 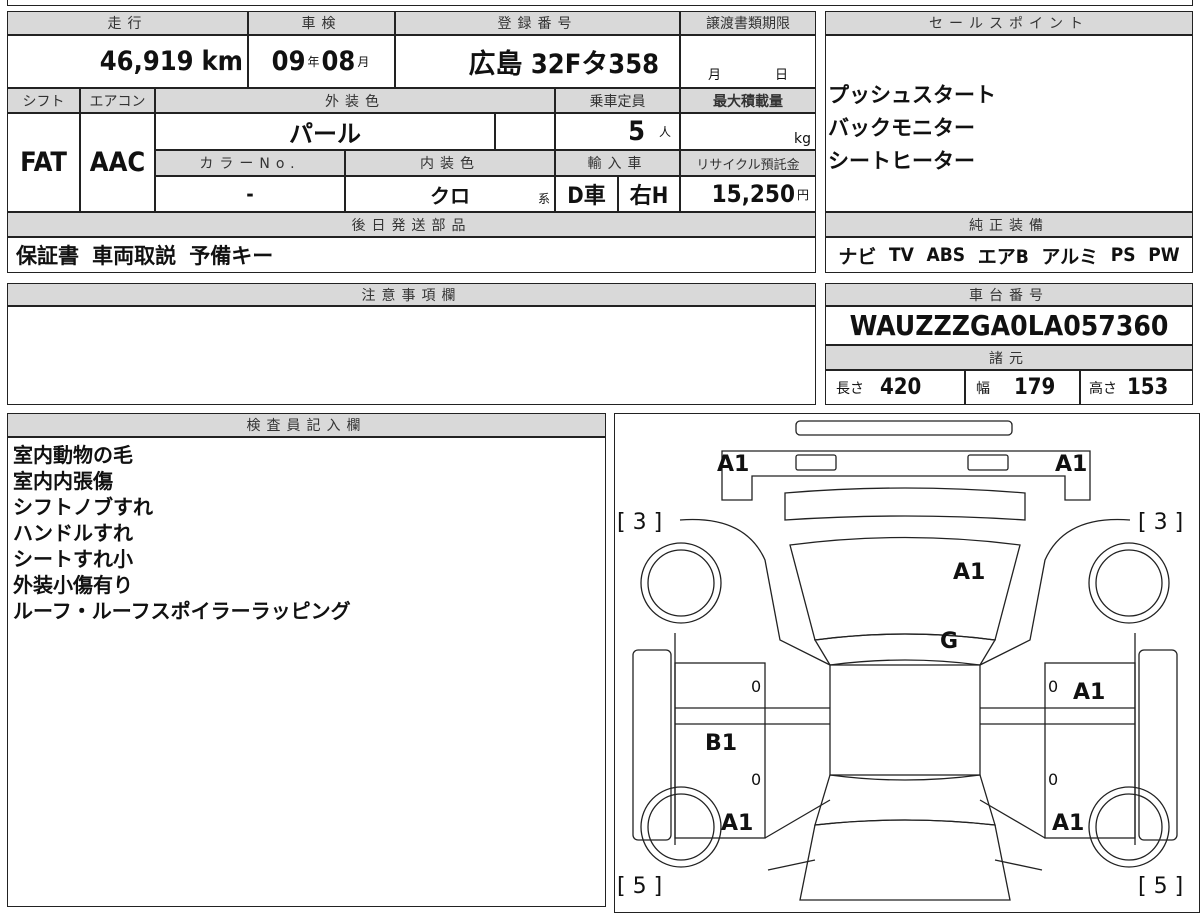 I want to click on shift-label: シフト, so click(x=43, y=100).